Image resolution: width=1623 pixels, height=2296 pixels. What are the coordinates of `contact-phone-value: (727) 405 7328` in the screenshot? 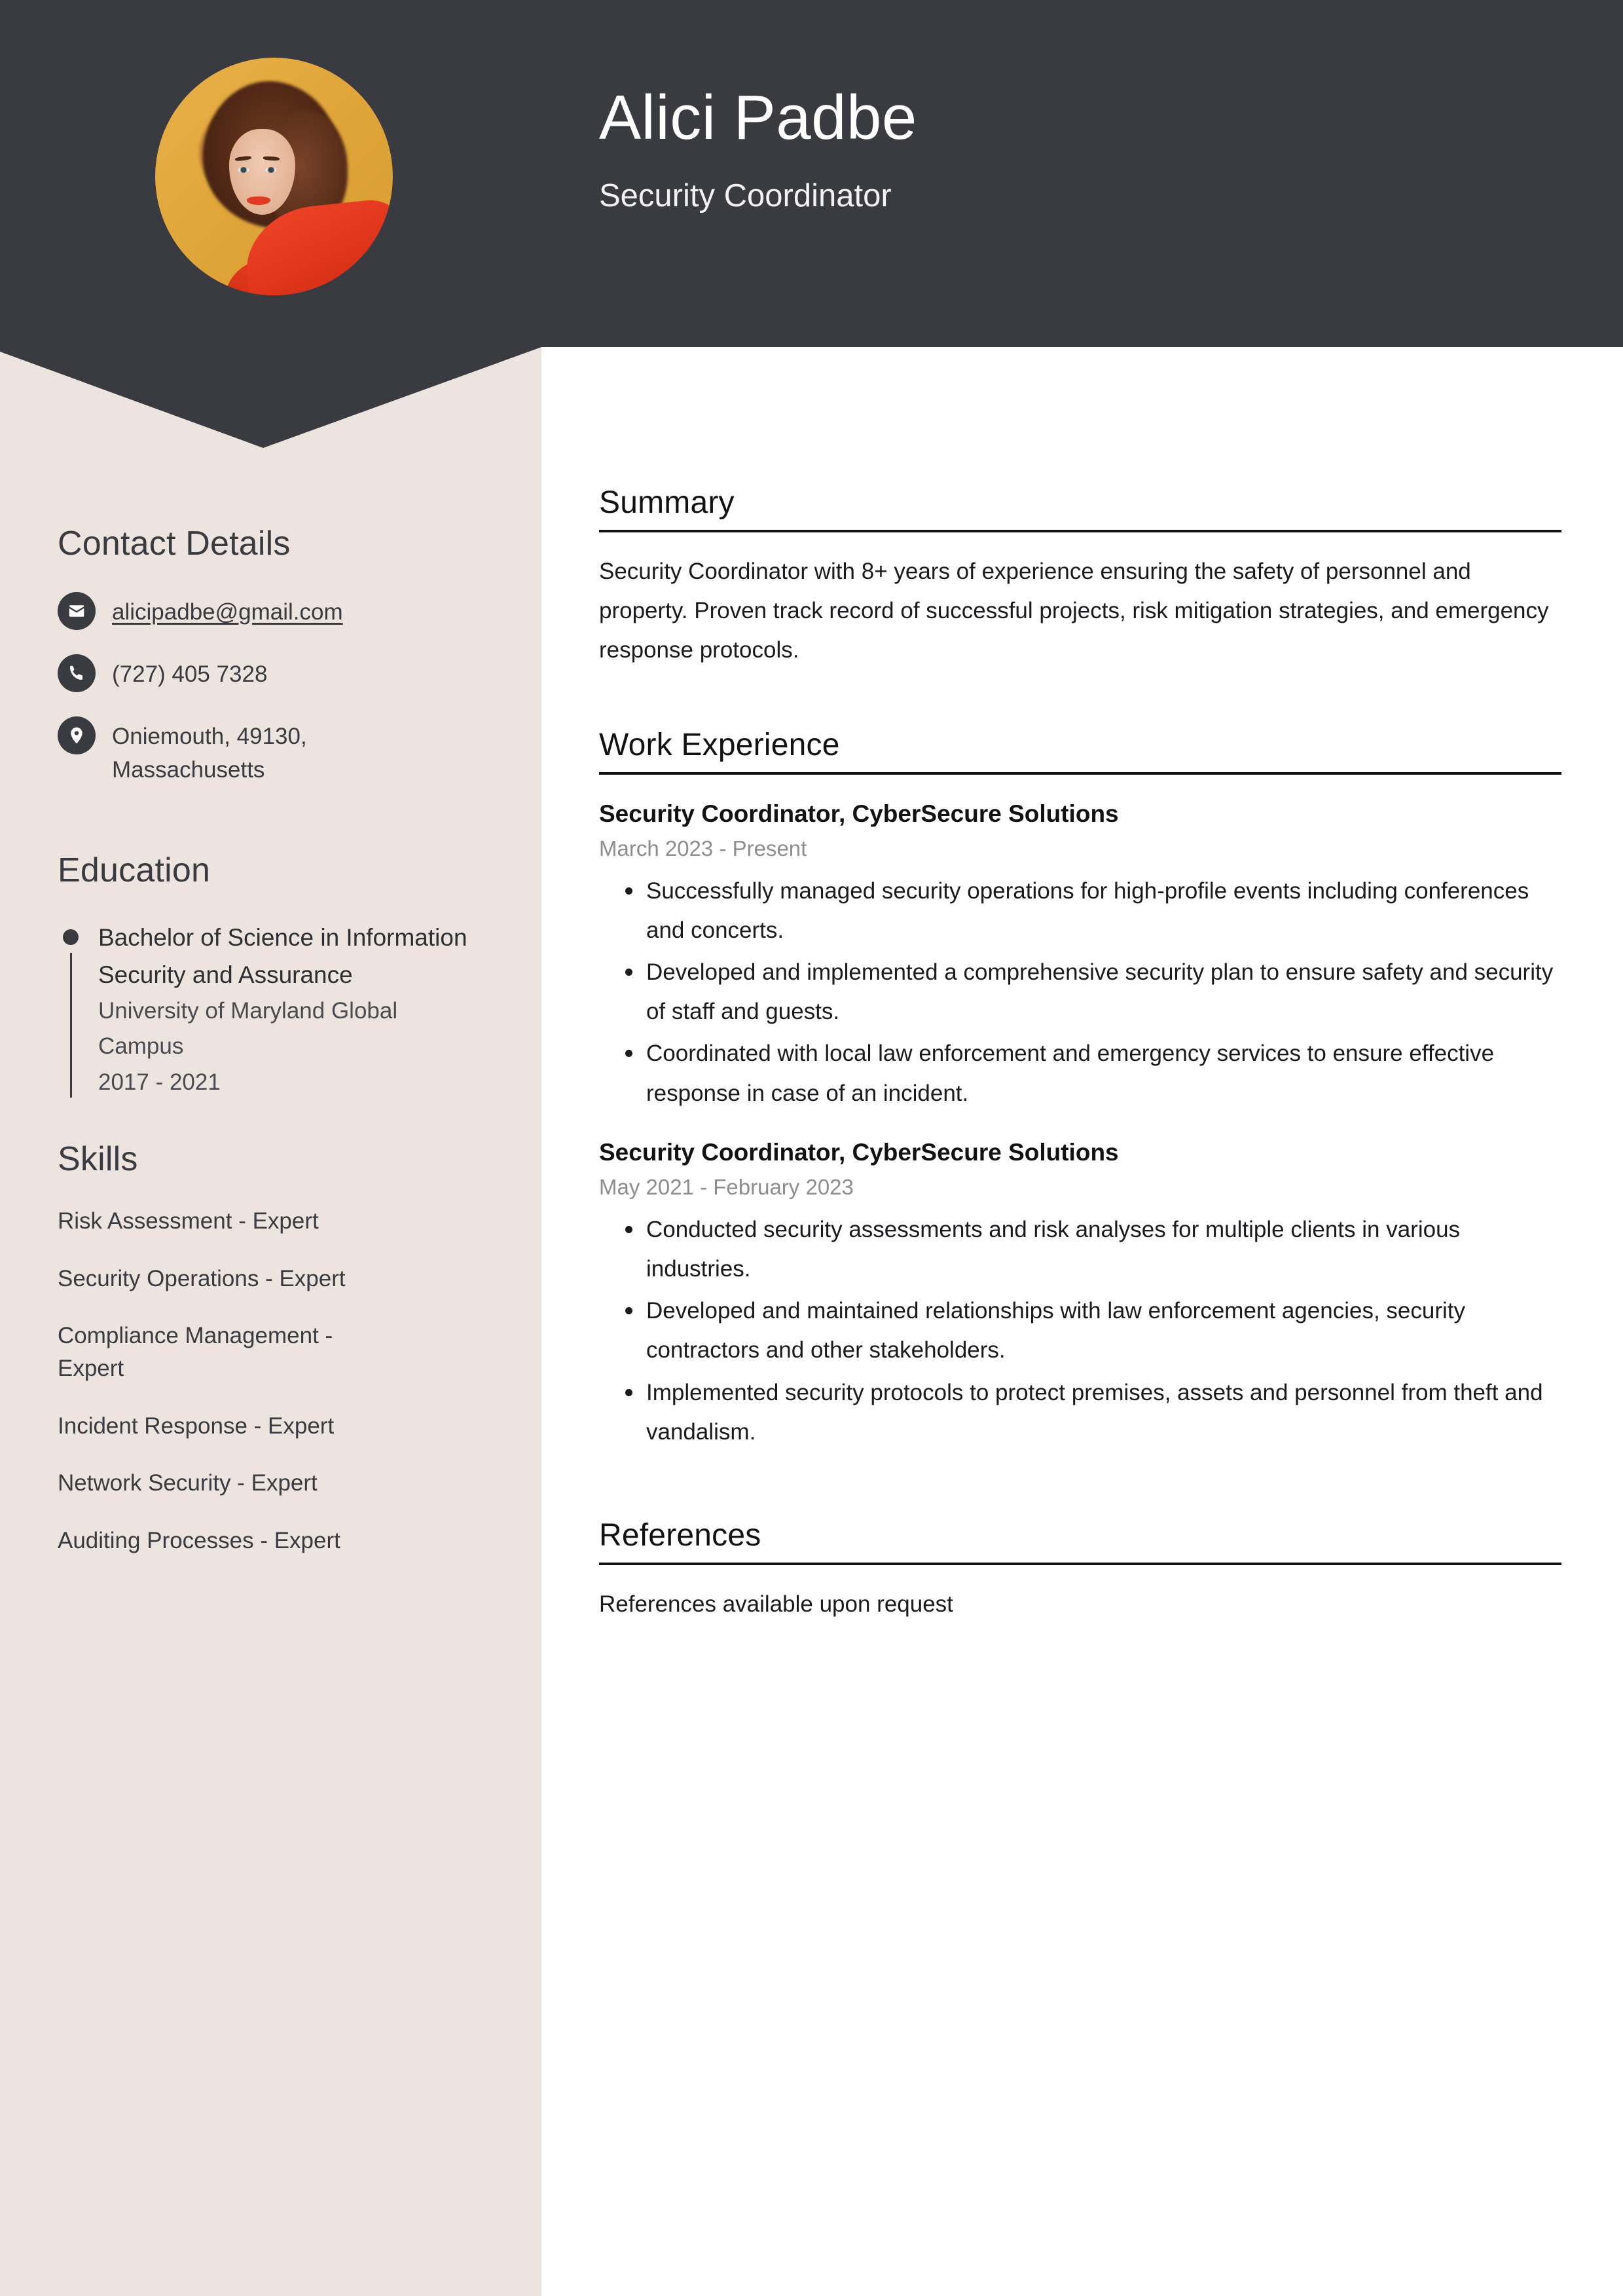 It's located at (190, 674).